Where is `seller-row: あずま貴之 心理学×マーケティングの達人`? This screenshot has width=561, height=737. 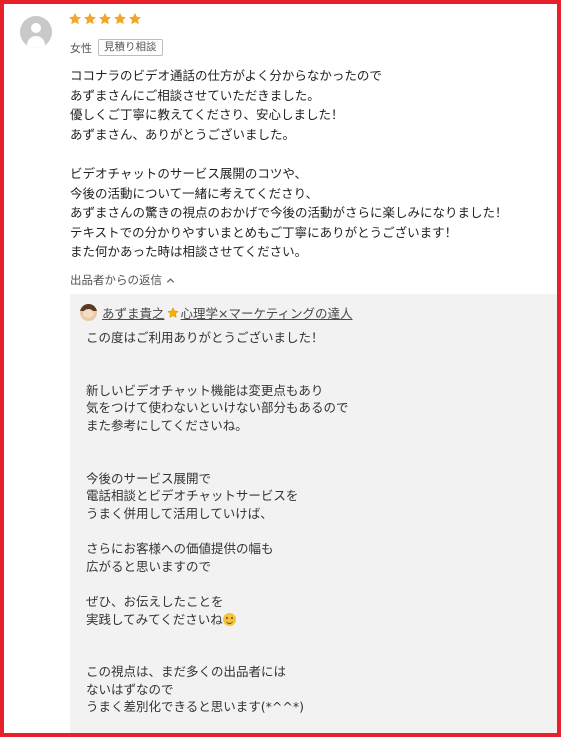 seller-row: あずま貴之 心理学×マーケティングの達人 is located at coordinates (216, 312).